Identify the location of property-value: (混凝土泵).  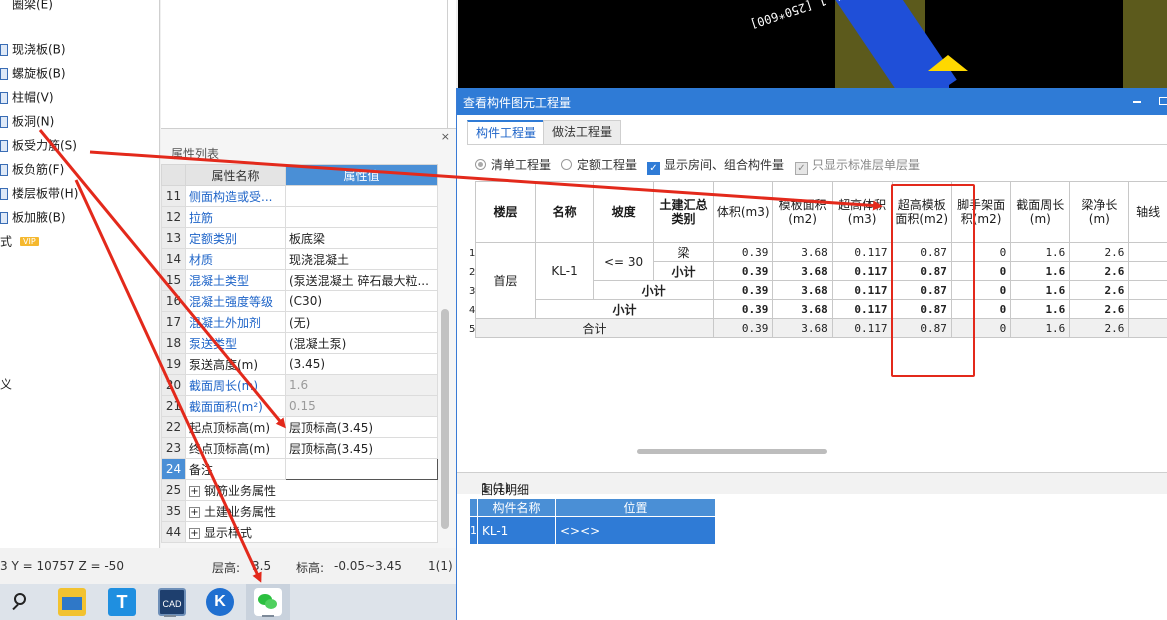
(361, 343).